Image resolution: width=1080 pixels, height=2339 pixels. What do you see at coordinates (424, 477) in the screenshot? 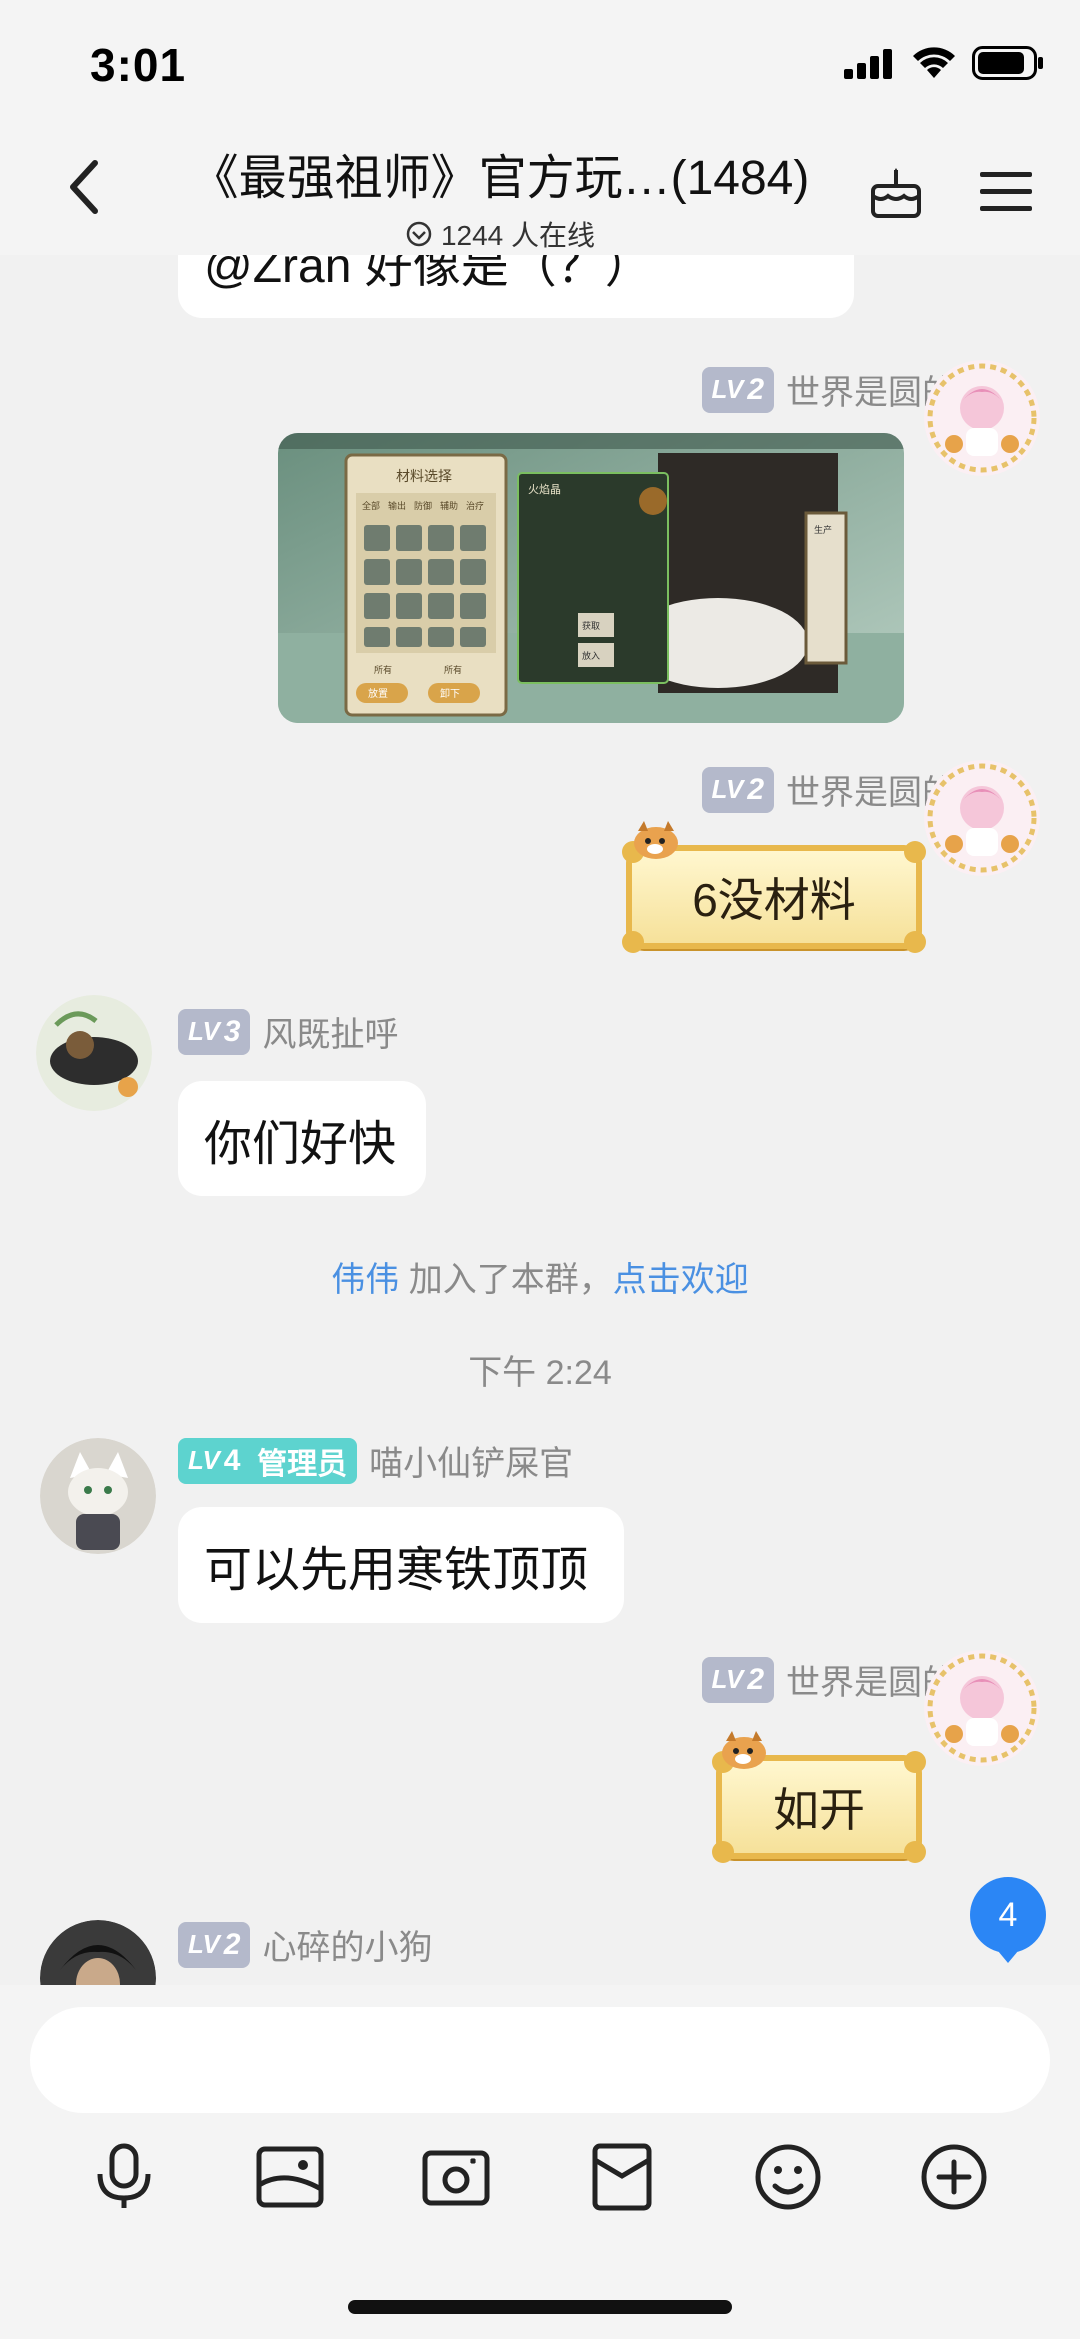
I see `game-panel-title: 材料选择` at bounding box center [424, 477].